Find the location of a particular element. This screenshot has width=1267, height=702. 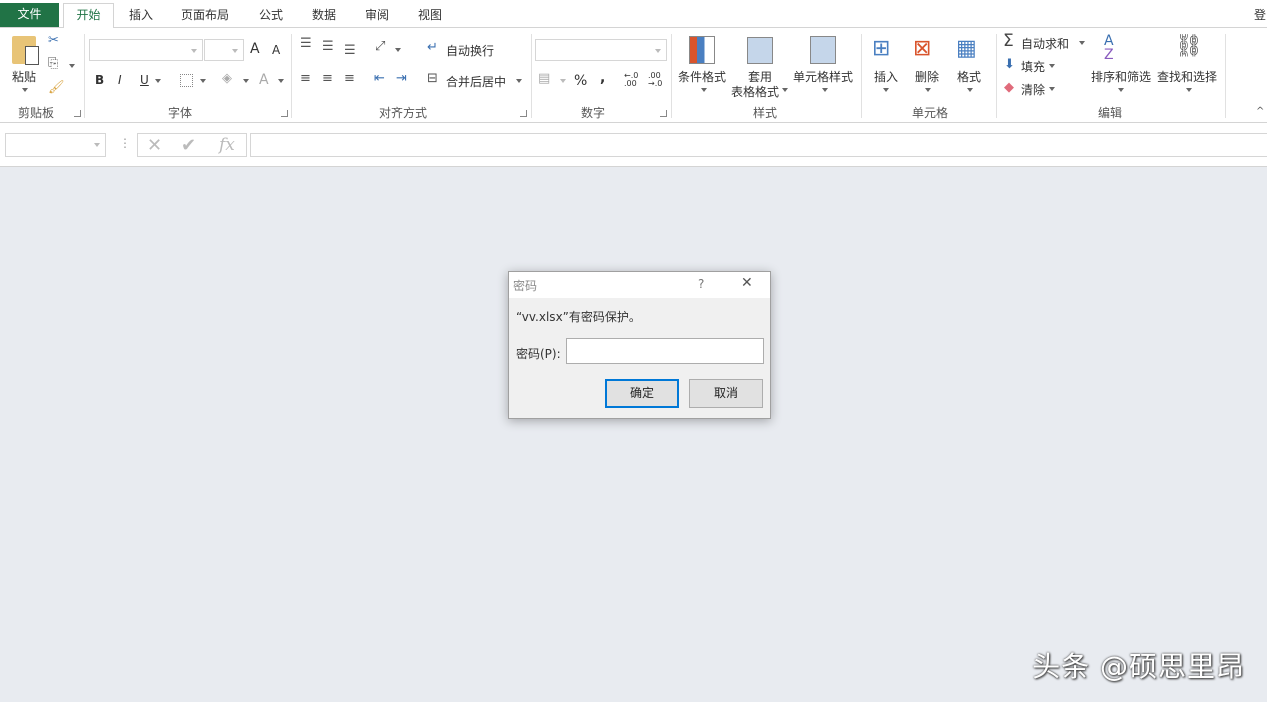

password-label: 密码(P): is located at coordinates (538, 354).